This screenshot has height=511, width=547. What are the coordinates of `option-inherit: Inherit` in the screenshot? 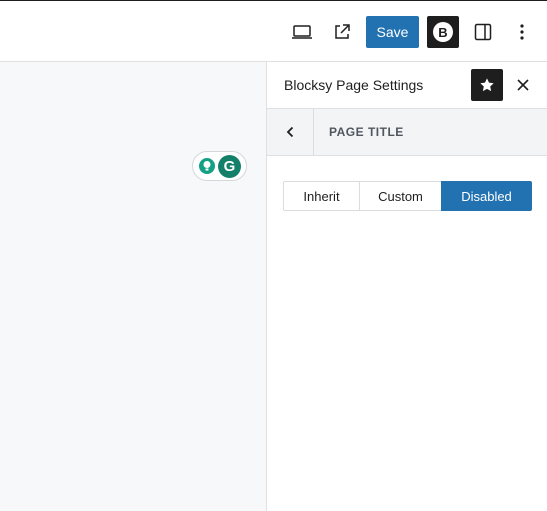 It's located at (321, 196).